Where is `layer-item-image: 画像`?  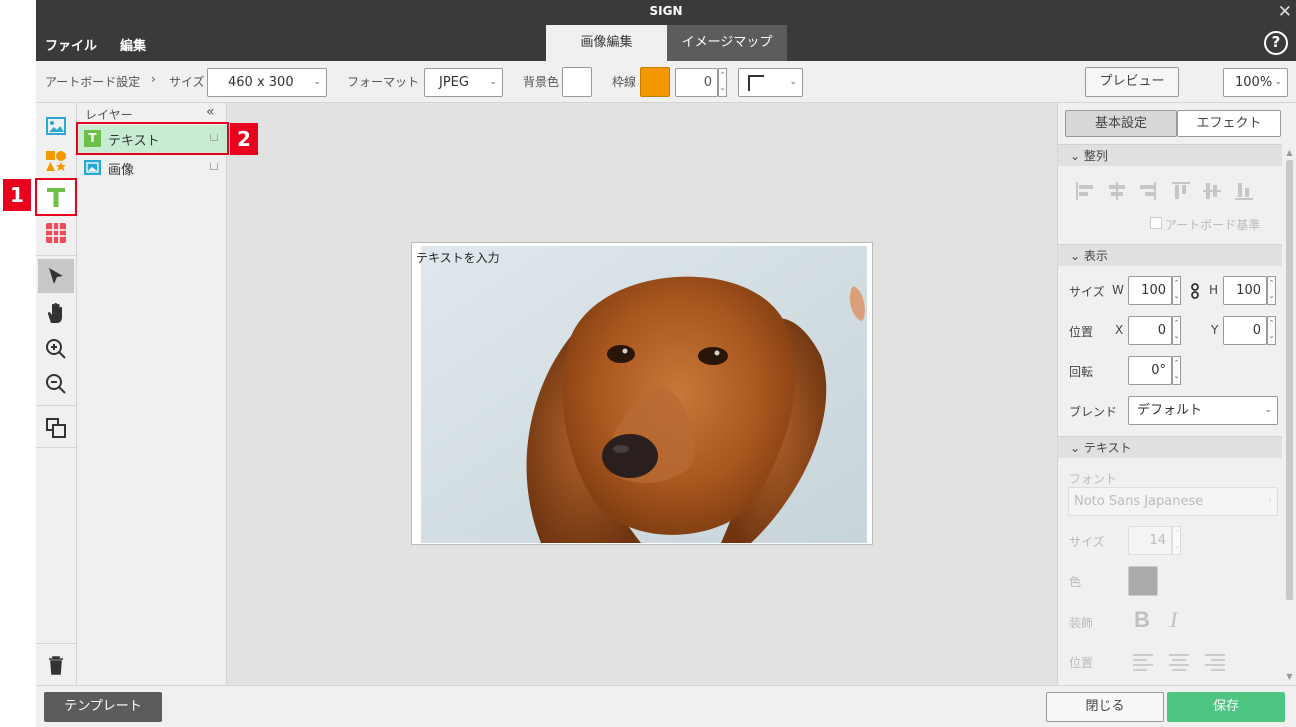 layer-item-image: 画像 is located at coordinates (152, 168).